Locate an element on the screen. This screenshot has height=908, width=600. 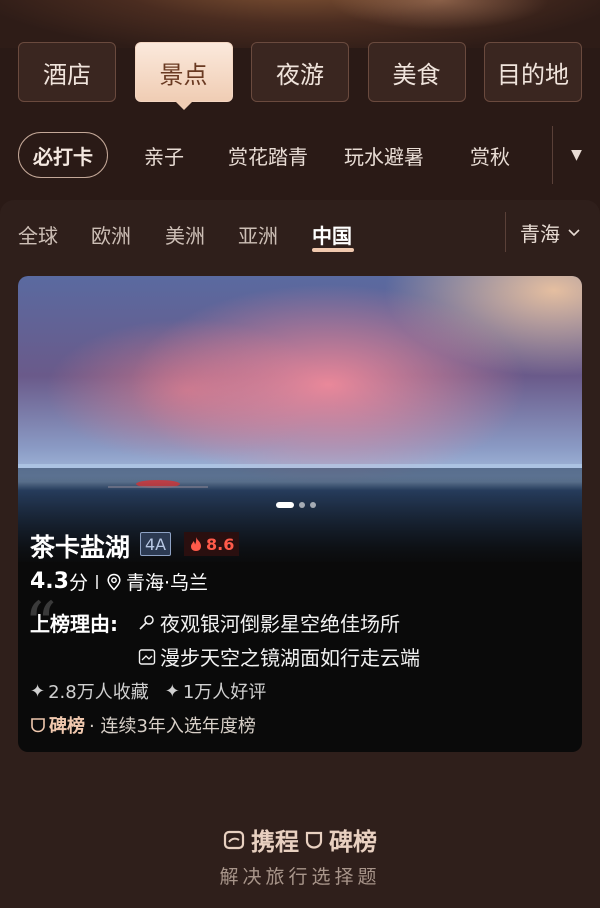
reason-text: 夜观银河倒影星空绝佳场所 is located at coordinates (280, 624).